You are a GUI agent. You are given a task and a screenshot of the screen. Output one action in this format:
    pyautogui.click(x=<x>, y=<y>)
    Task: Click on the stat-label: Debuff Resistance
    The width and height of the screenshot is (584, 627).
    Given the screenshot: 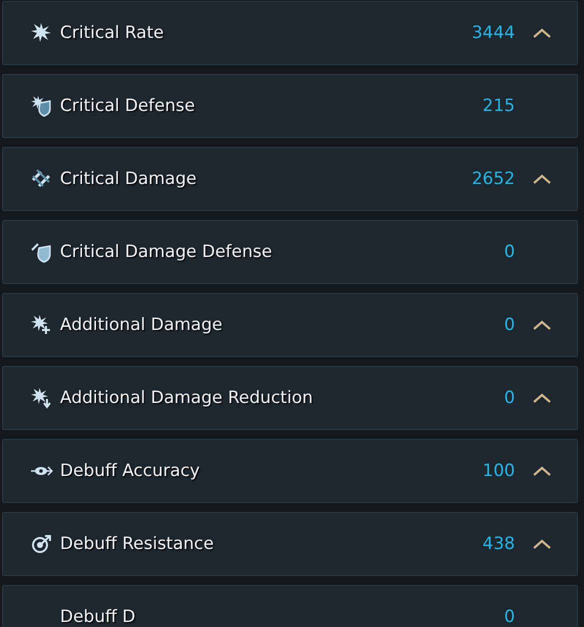 What is the action you would take?
    pyautogui.click(x=137, y=544)
    